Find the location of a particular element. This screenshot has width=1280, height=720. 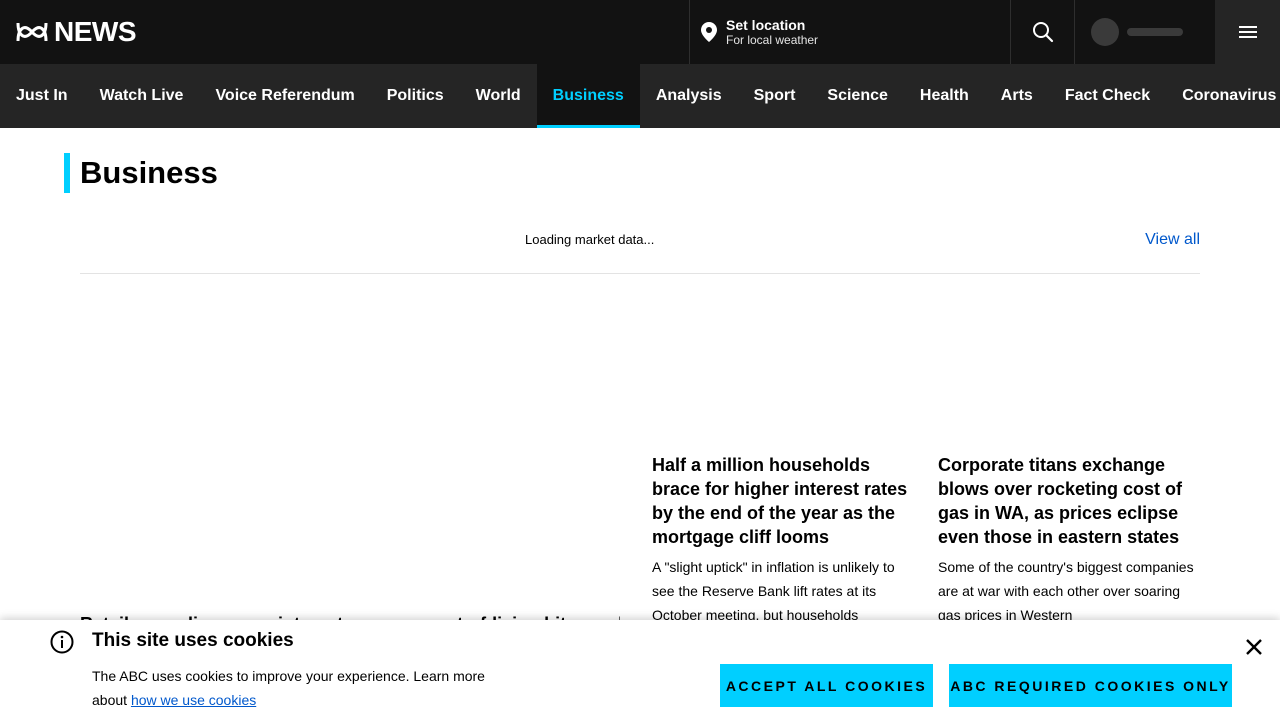

abc-news-logo: NEWS is located at coordinates (344, 32).